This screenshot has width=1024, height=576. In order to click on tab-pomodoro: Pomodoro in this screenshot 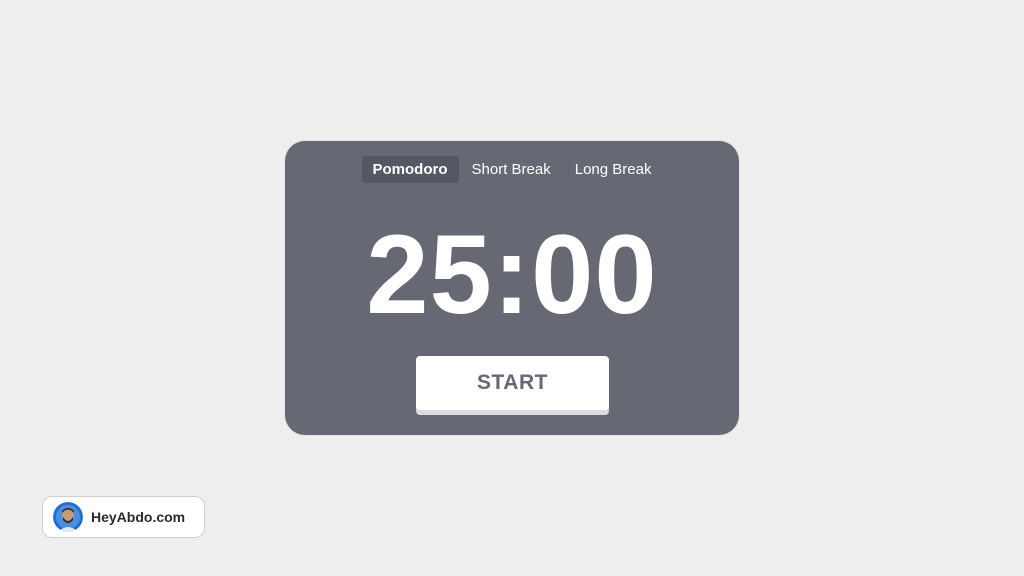, I will do `click(410, 169)`.